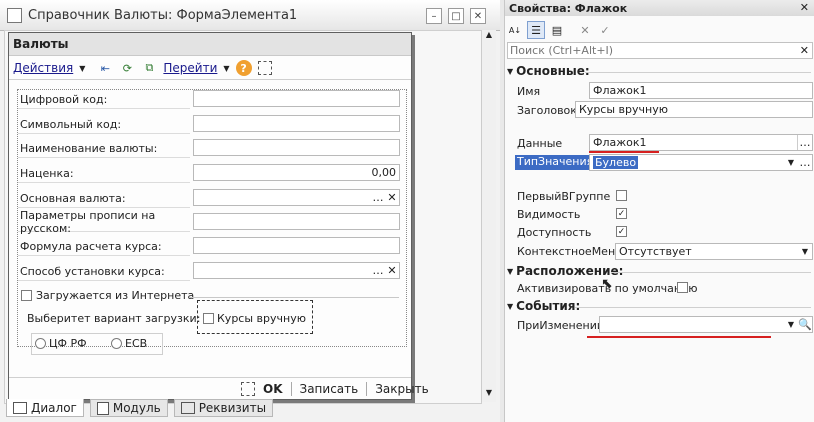  Describe the element at coordinates (163, 15) in the screenshot. I see `window-title: Справочник Валюты: ФормаЭлемента1` at that location.